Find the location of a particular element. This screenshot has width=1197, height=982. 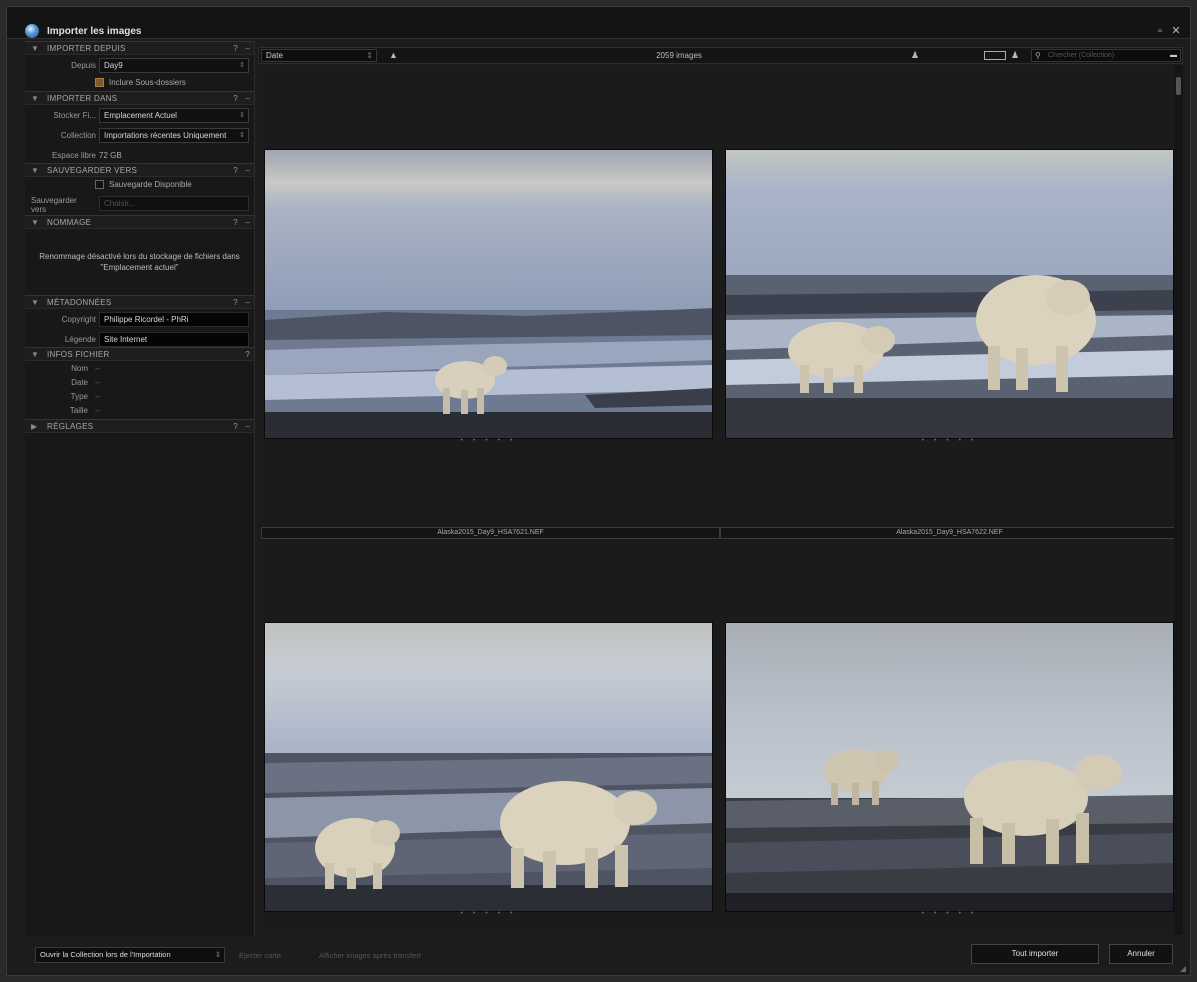

app-icon is located at coordinates (32, 31).